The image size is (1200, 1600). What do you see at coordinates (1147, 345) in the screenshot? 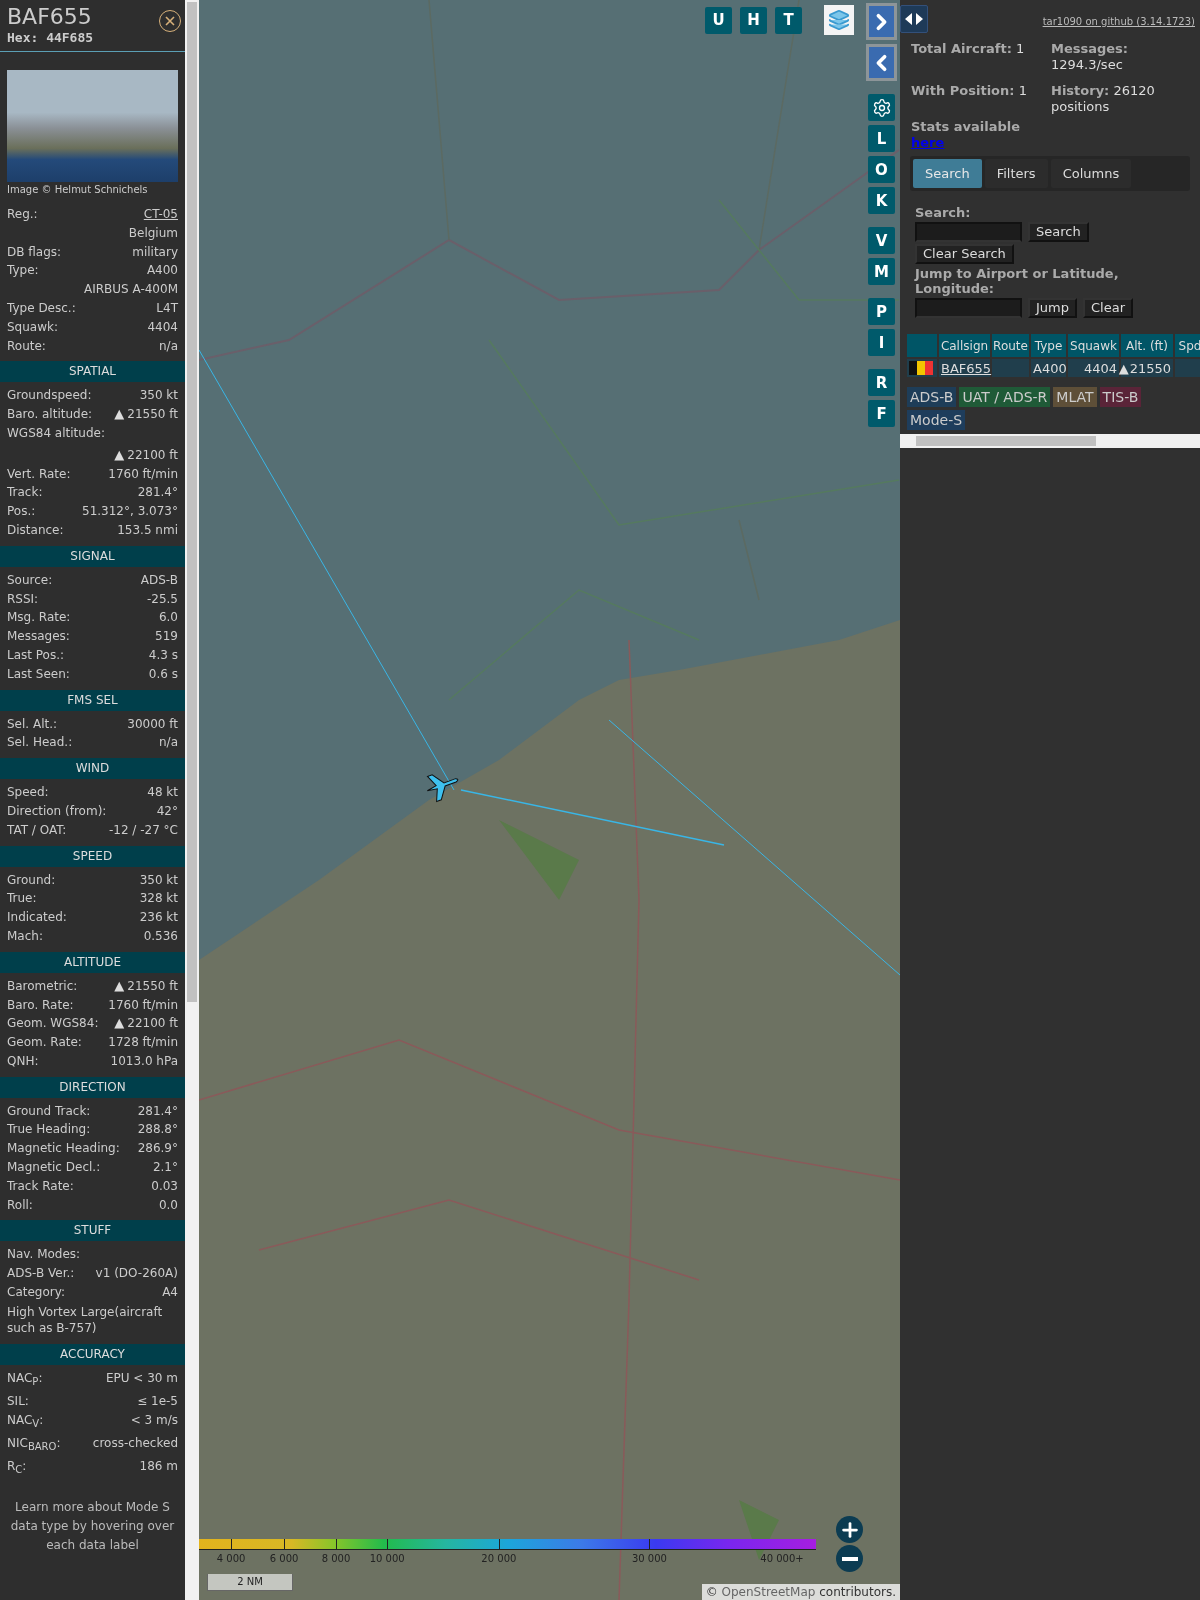
I see `column-header: Alt. (ft)` at bounding box center [1147, 345].